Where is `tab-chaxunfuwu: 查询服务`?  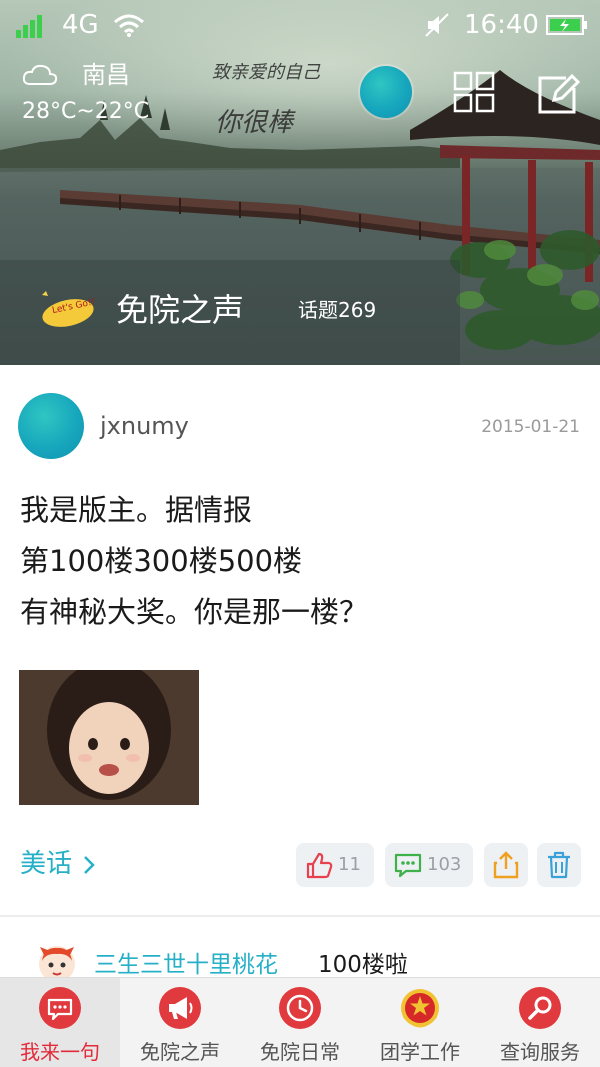
tab-chaxunfuwu: 查询服务 is located at coordinates (540, 1022).